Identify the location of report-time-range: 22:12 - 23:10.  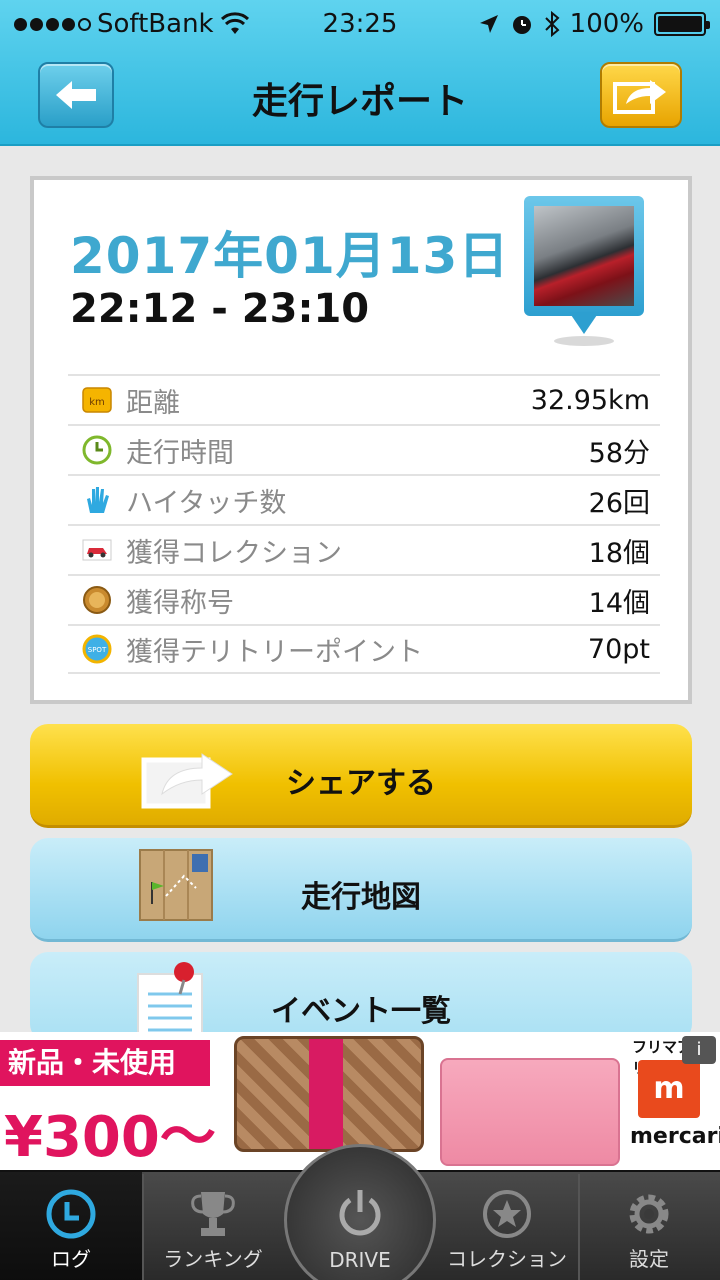
(220, 309).